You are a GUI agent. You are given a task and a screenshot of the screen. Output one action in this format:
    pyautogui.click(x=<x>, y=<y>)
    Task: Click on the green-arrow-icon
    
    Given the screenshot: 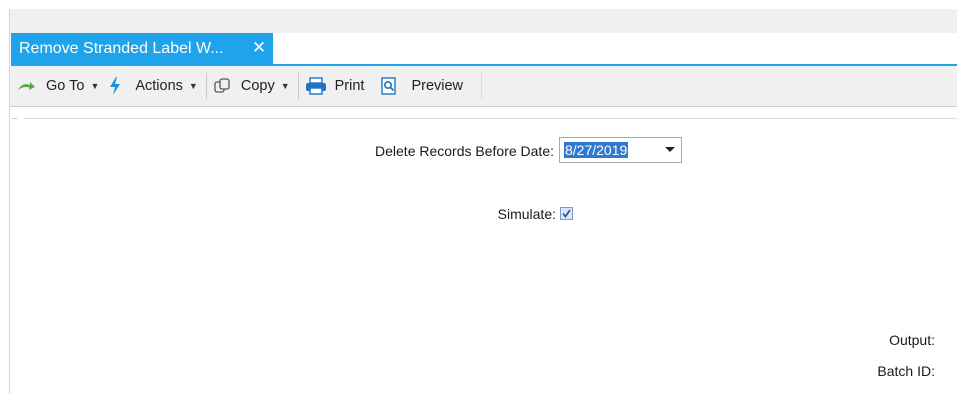 What is the action you would take?
    pyautogui.click(x=26, y=86)
    